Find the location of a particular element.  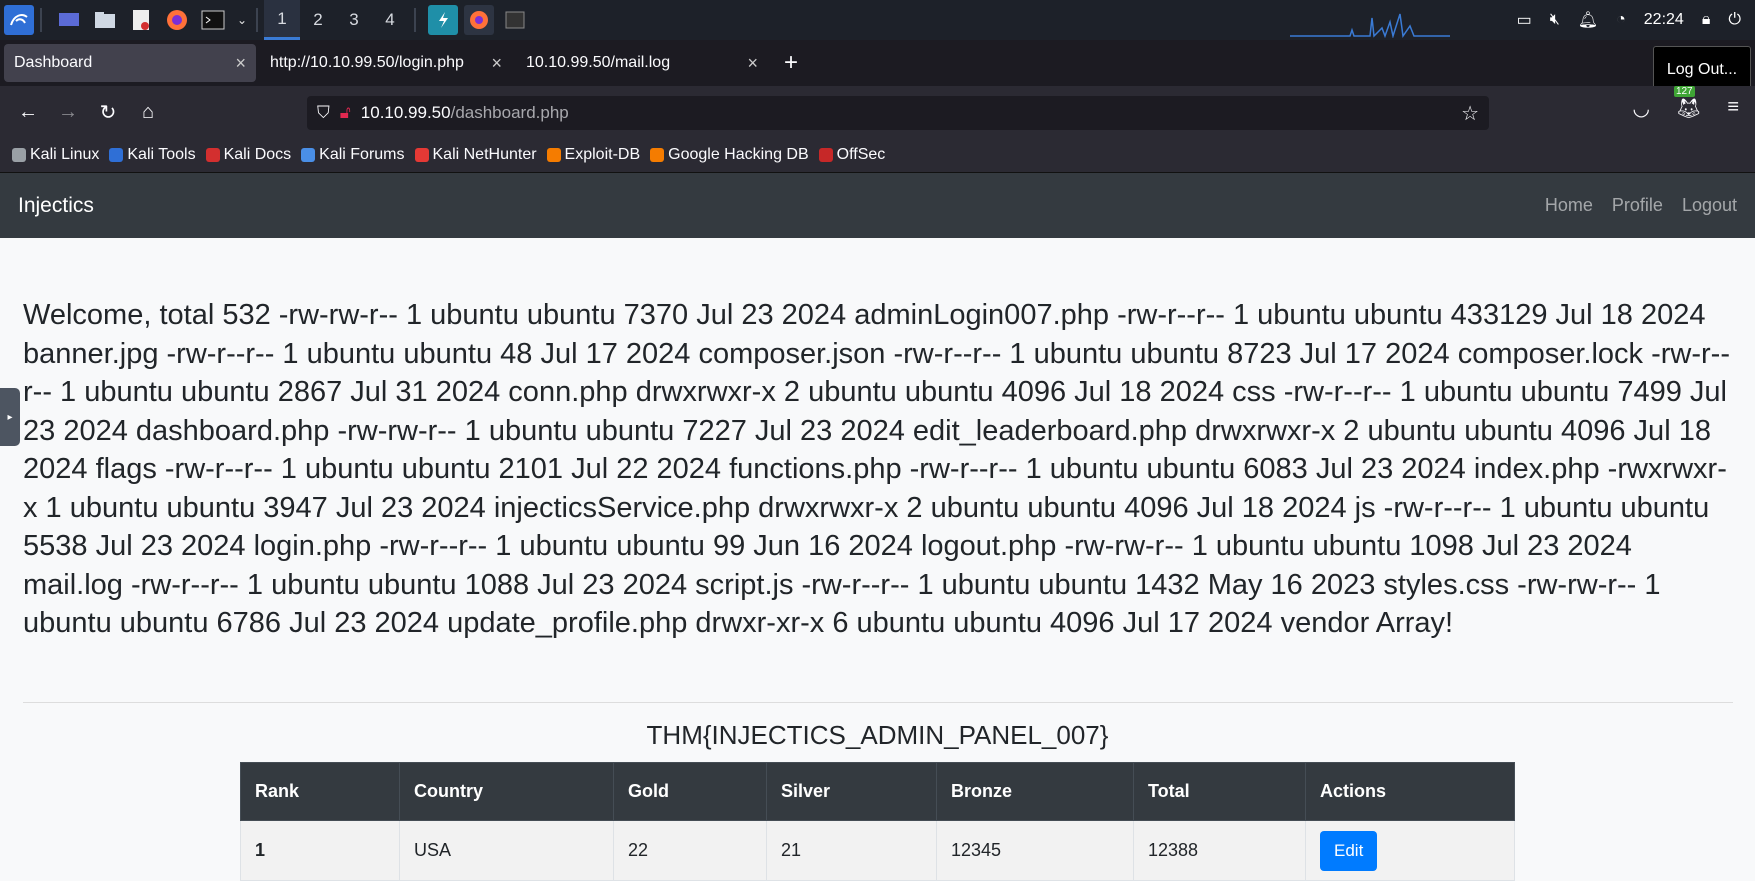

tab-label: http://10.10.99.50/login.php is located at coordinates (367, 62).